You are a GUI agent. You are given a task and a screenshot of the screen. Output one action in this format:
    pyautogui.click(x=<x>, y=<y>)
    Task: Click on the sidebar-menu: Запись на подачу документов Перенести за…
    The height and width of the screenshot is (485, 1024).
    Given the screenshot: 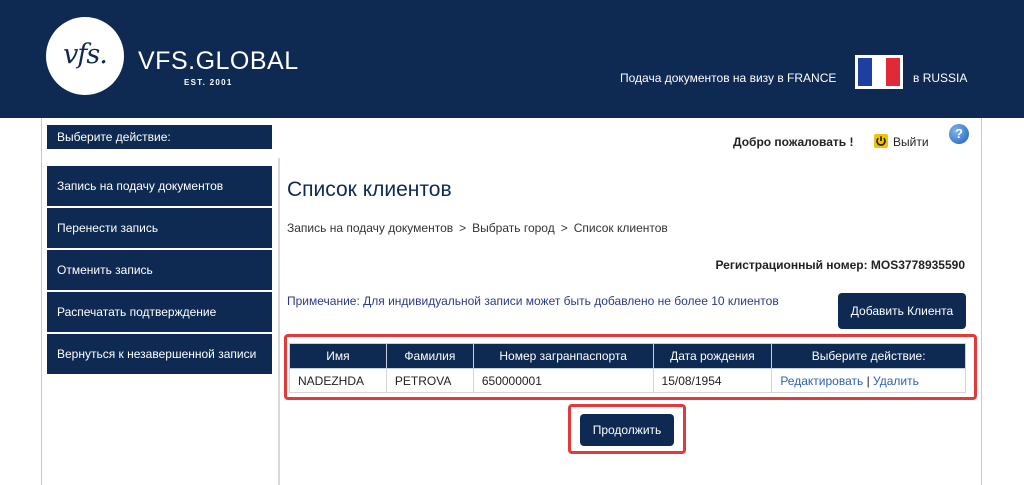 What is the action you would take?
    pyautogui.click(x=159, y=271)
    